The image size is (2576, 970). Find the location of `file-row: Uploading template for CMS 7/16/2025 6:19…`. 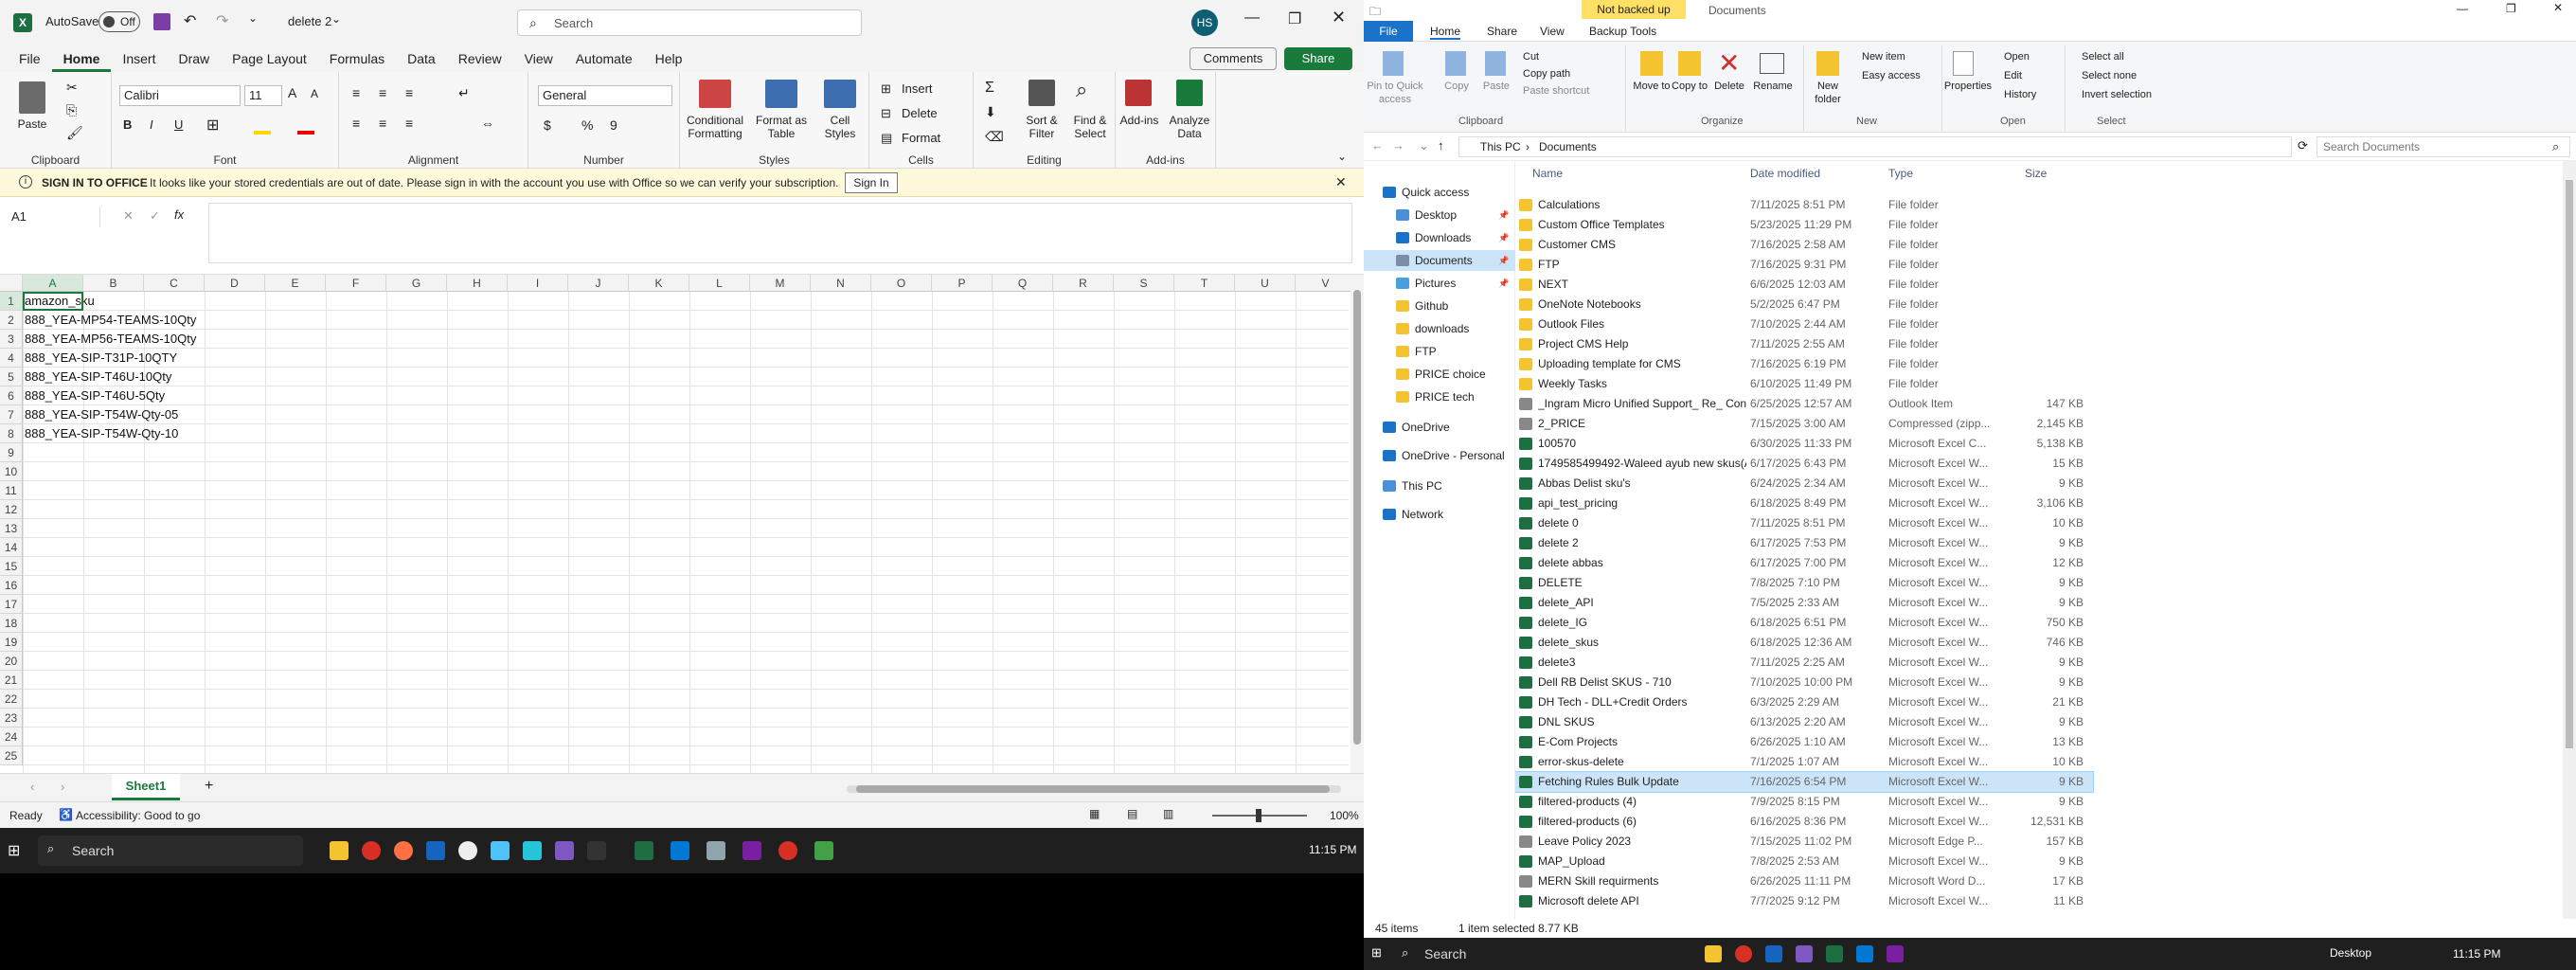

file-row: Uploading template for CMS 7/16/2025 6:19… is located at coordinates (1804, 364).